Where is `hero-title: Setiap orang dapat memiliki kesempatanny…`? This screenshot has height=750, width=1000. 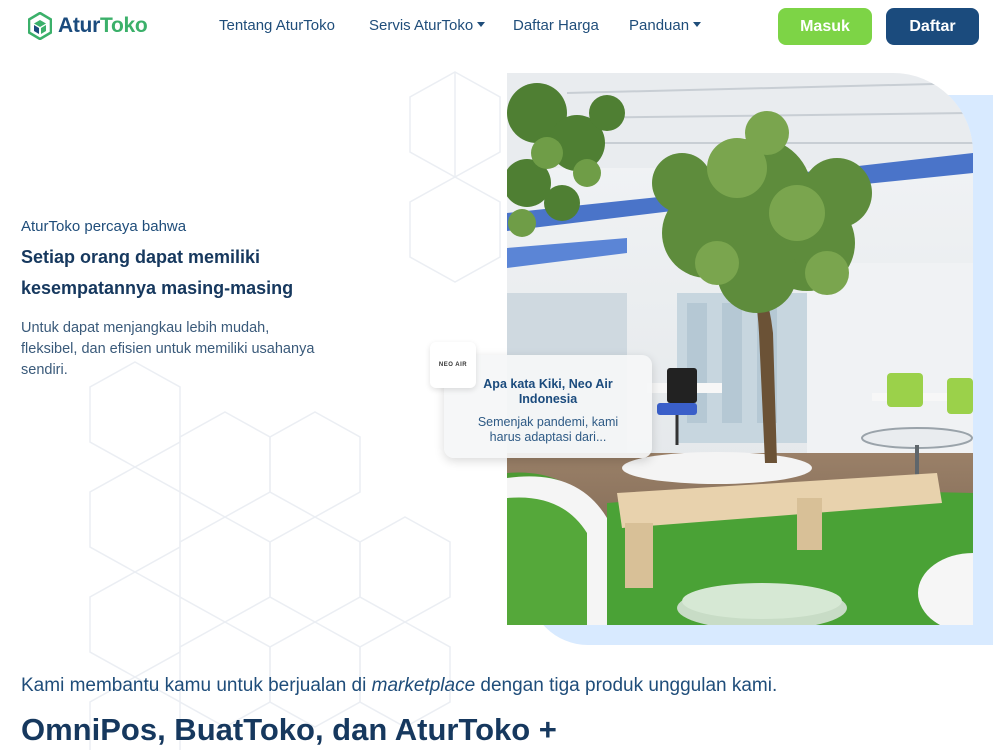
hero-title: Setiap orang dapat memiliki kesempatanny… is located at coordinates (157, 272).